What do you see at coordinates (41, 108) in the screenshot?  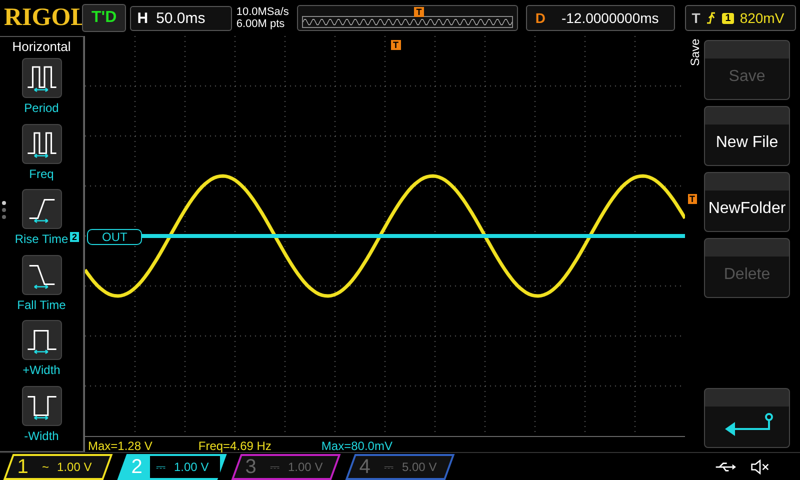 I see `measure-label: Period` at bounding box center [41, 108].